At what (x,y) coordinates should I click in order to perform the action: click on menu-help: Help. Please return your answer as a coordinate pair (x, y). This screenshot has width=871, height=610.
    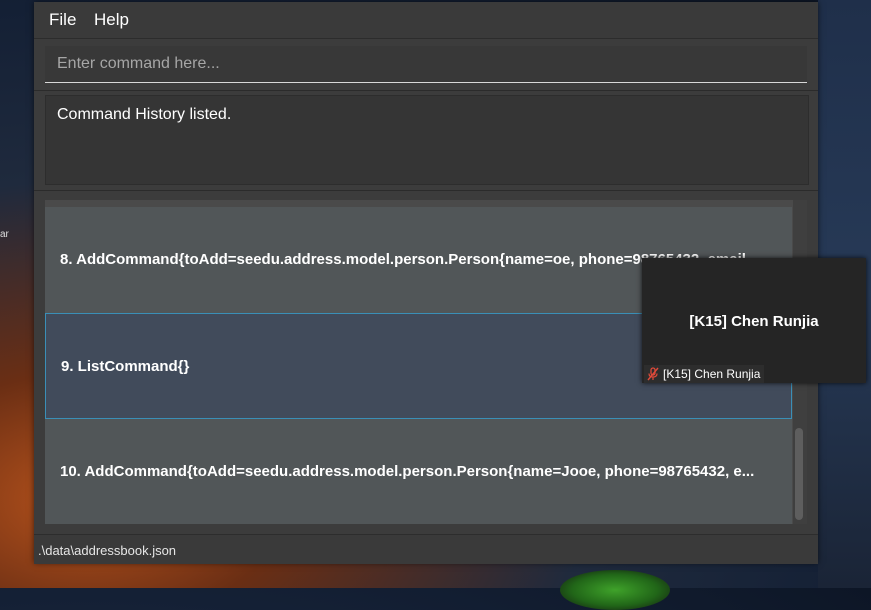
    Looking at the image, I should click on (111, 20).